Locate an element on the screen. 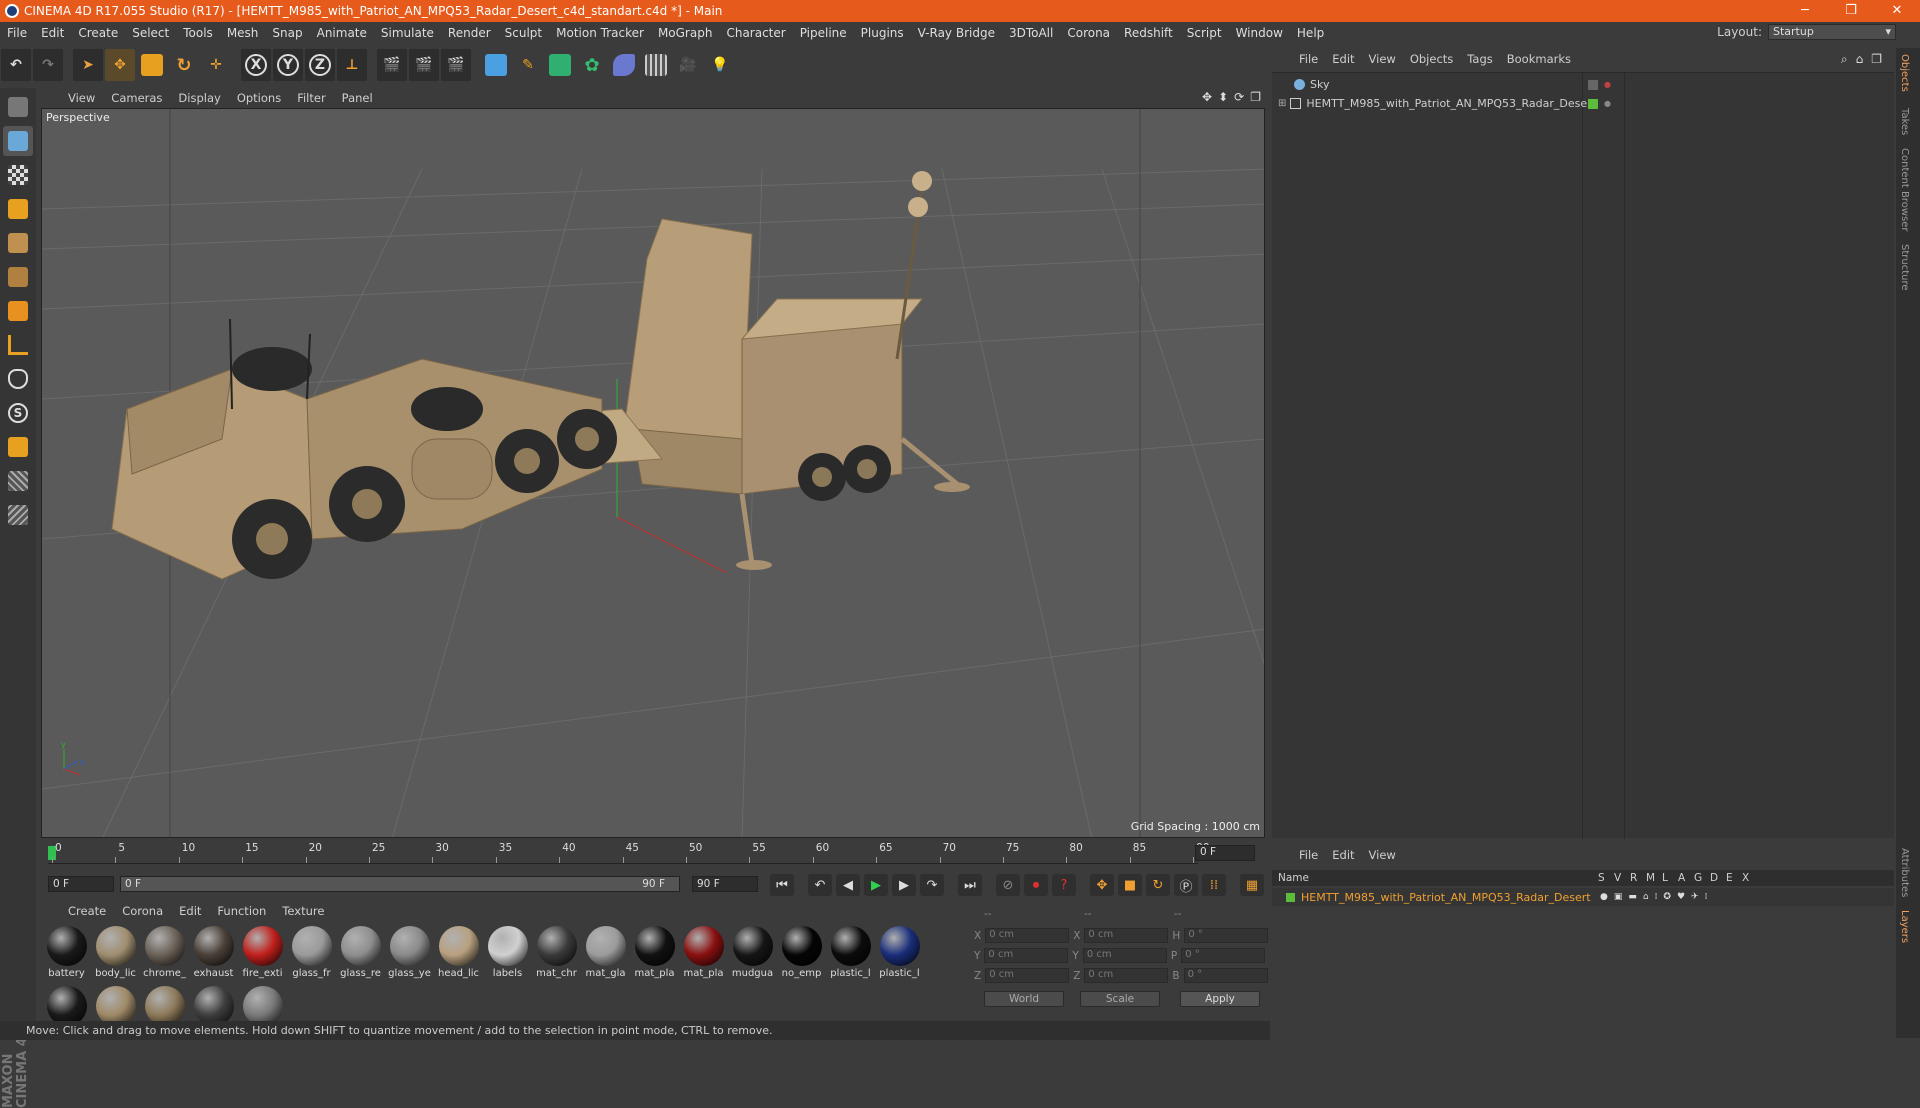 This screenshot has height=1108, width=1920. structure-tab: Structure is located at coordinates (1904, 267).